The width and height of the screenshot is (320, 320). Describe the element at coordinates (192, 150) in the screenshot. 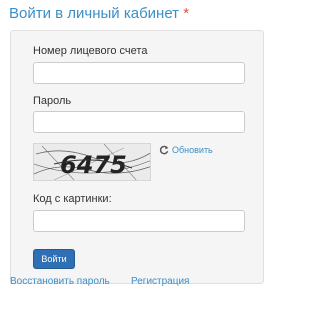

I see `refresh-captcha-label: Обновить` at that location.